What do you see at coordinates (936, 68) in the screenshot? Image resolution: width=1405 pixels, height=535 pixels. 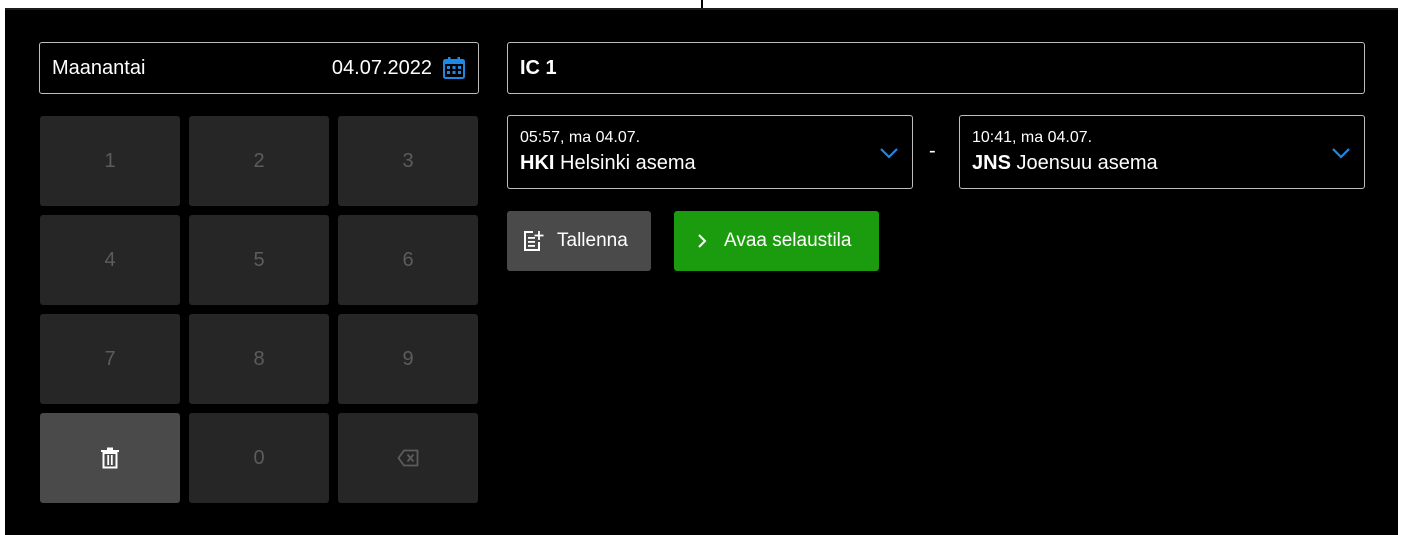 I see `train-number-input: IC 1` at bounding box center [936, 68].